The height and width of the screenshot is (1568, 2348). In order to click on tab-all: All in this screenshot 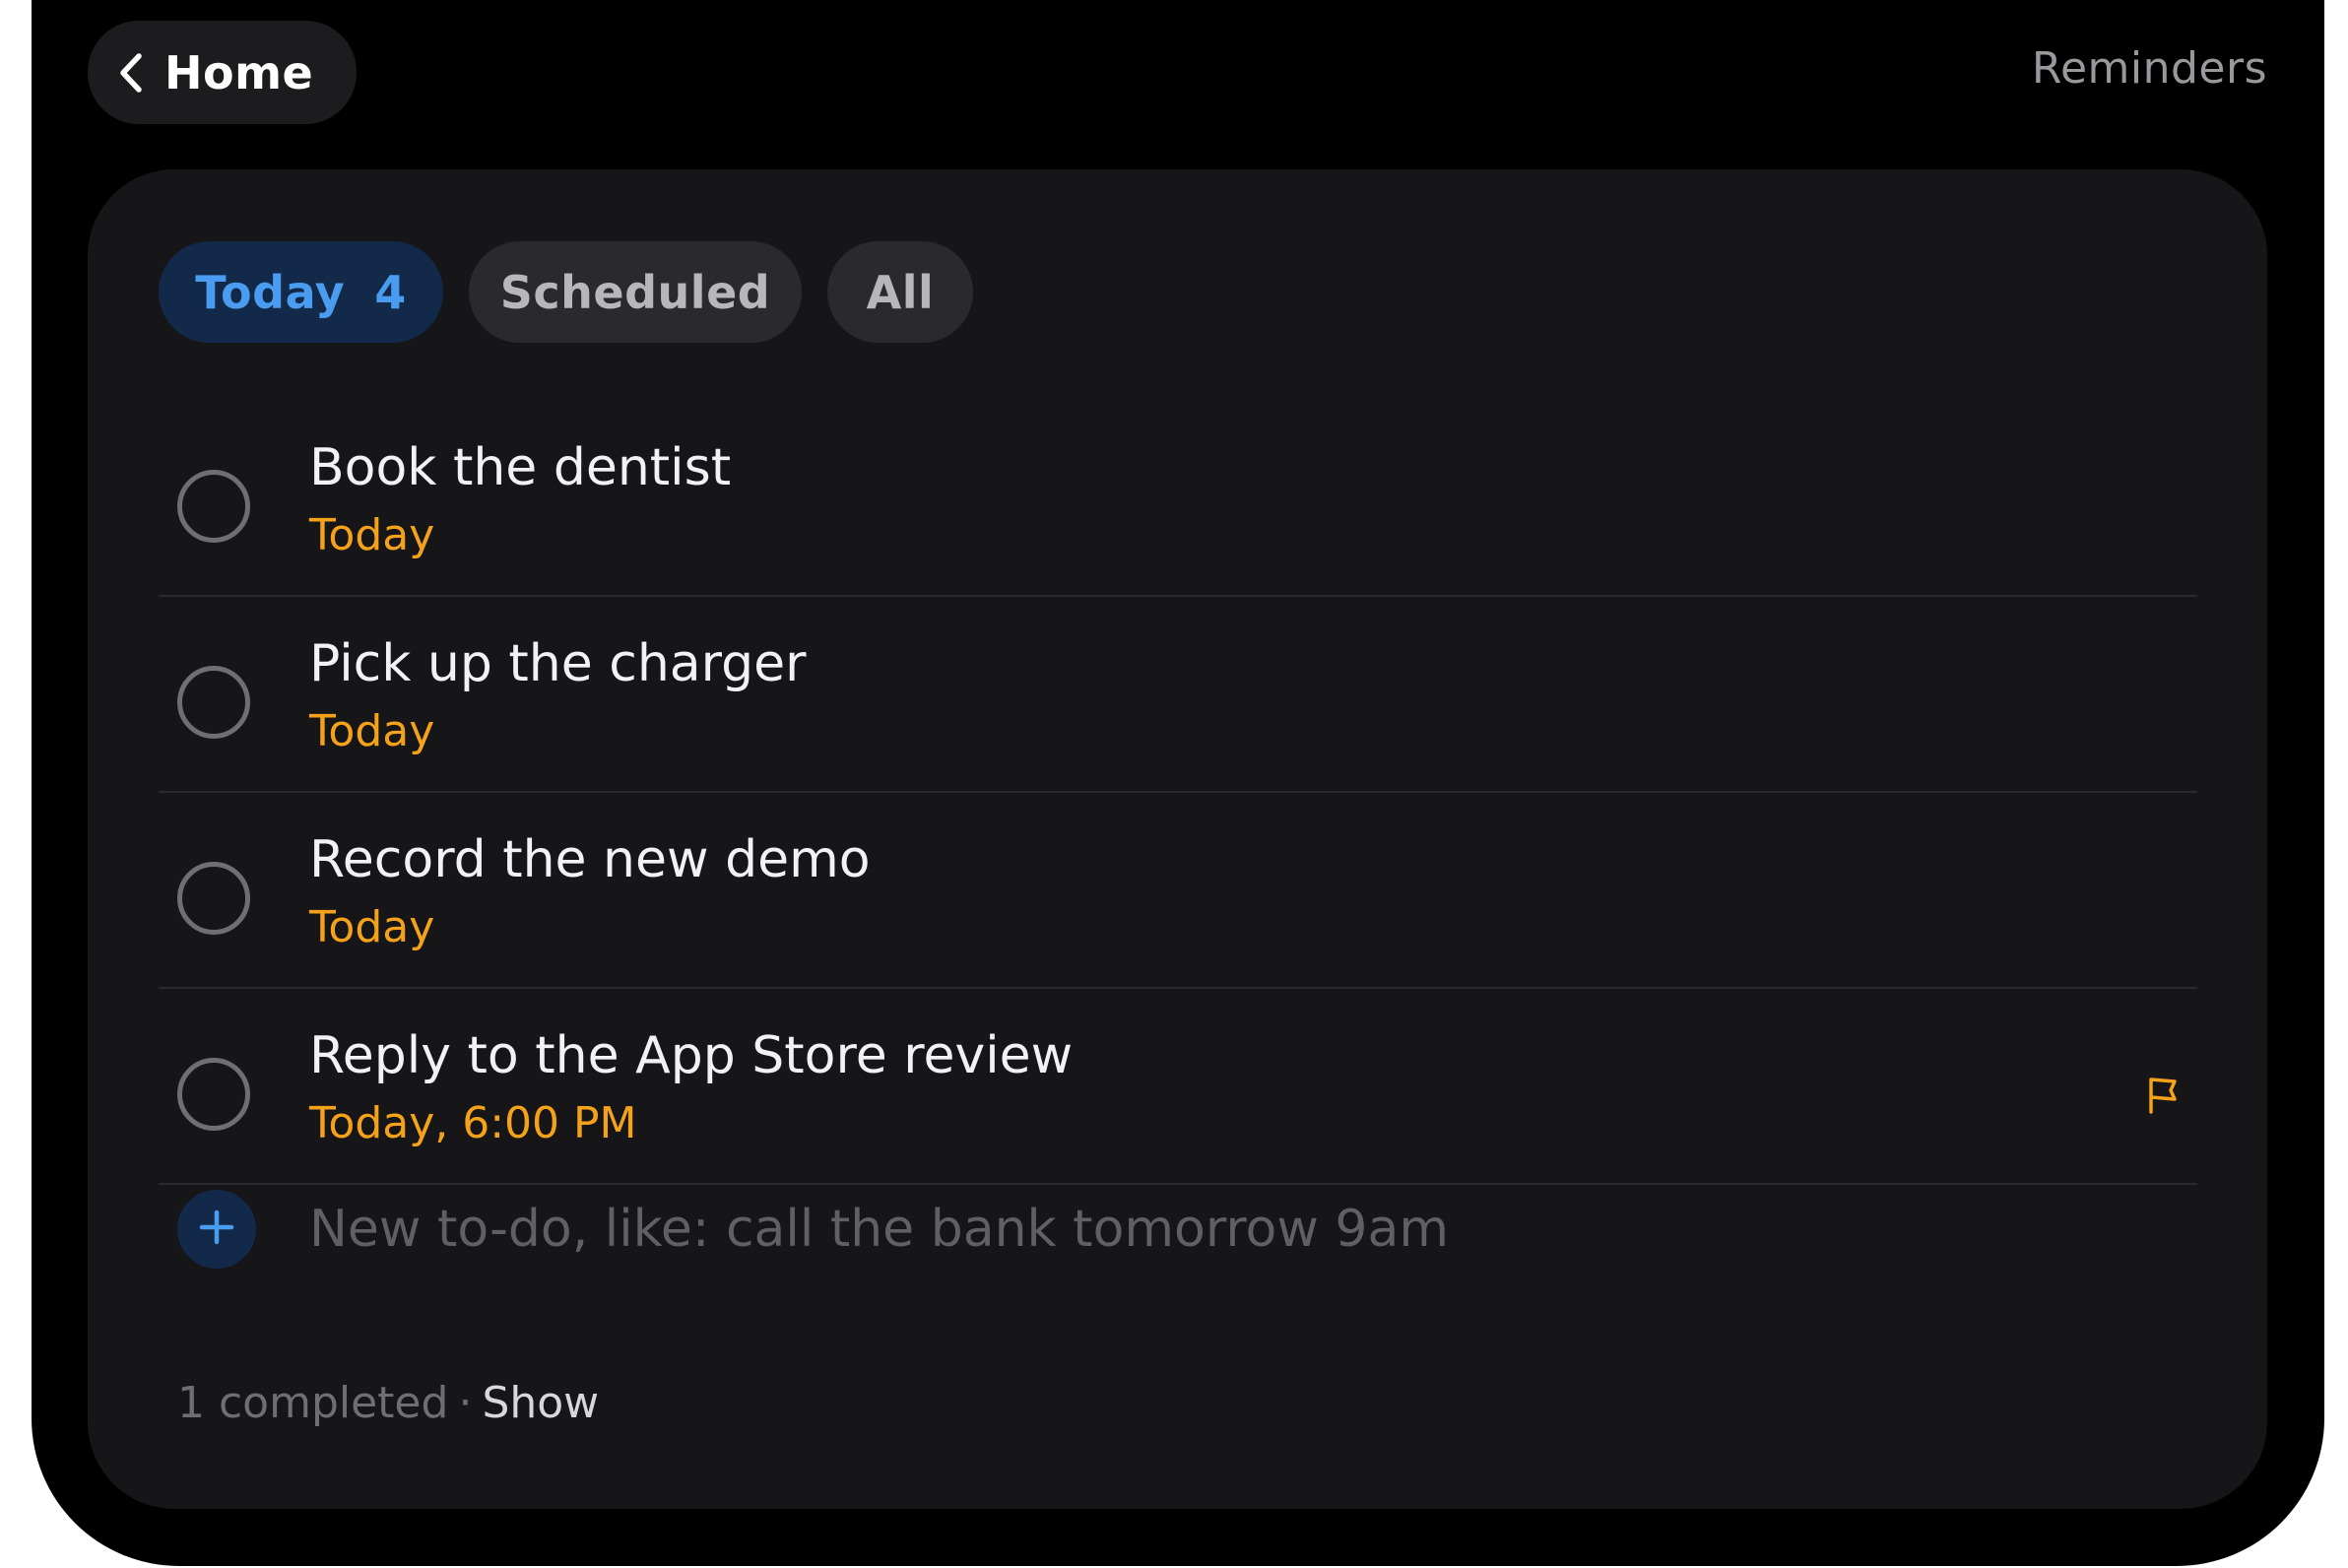, I will do `click(900, 292)`.